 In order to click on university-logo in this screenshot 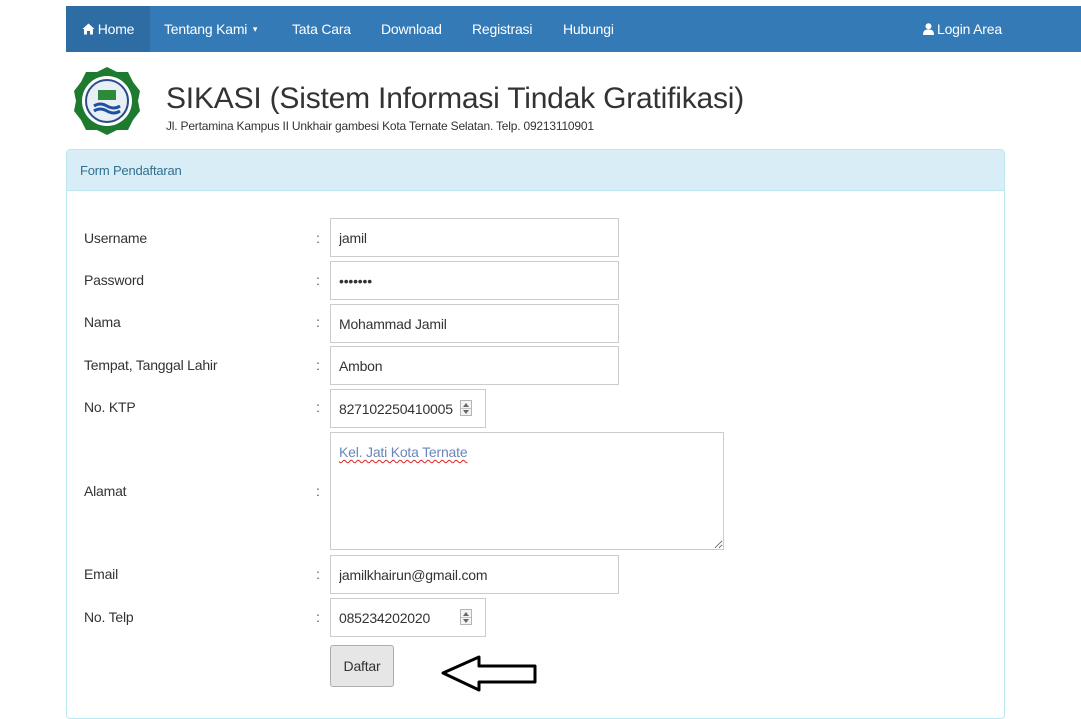, I will do `click(107, 101)`.